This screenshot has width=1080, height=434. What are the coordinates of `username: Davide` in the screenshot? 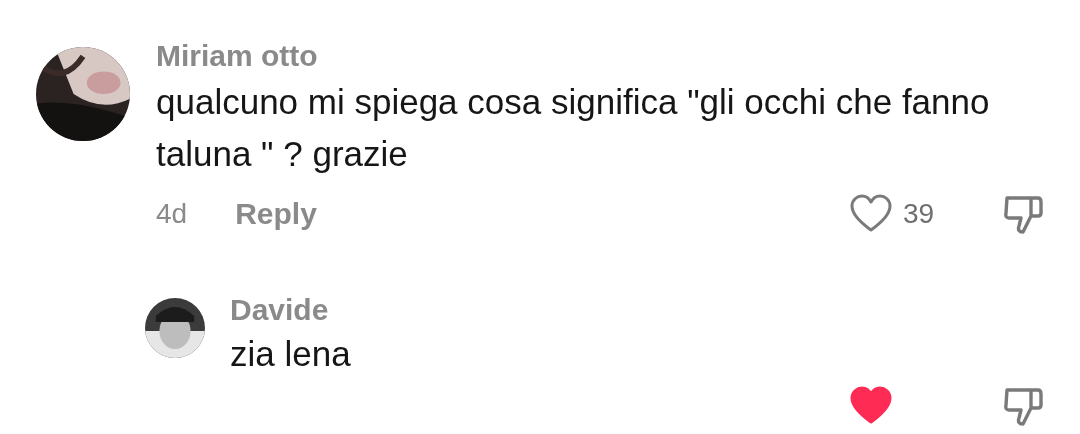 It's located at (279, 310).